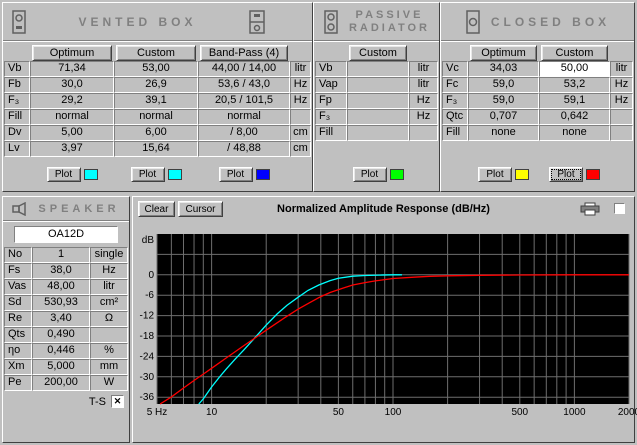  I want to click on vented-column-custom-button: Custom, so click(156, 53).